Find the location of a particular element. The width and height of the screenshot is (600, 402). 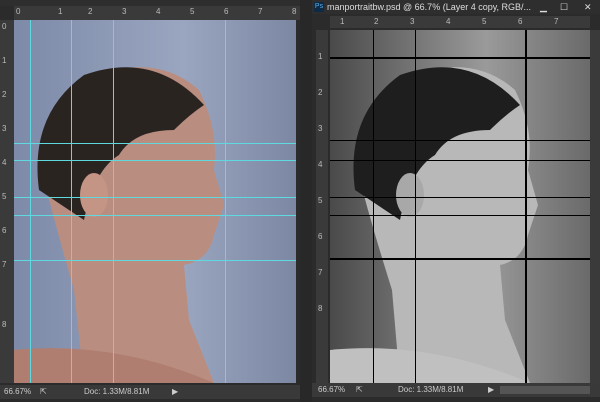

vertical-scrollbar is located at coordinates (595, 206).